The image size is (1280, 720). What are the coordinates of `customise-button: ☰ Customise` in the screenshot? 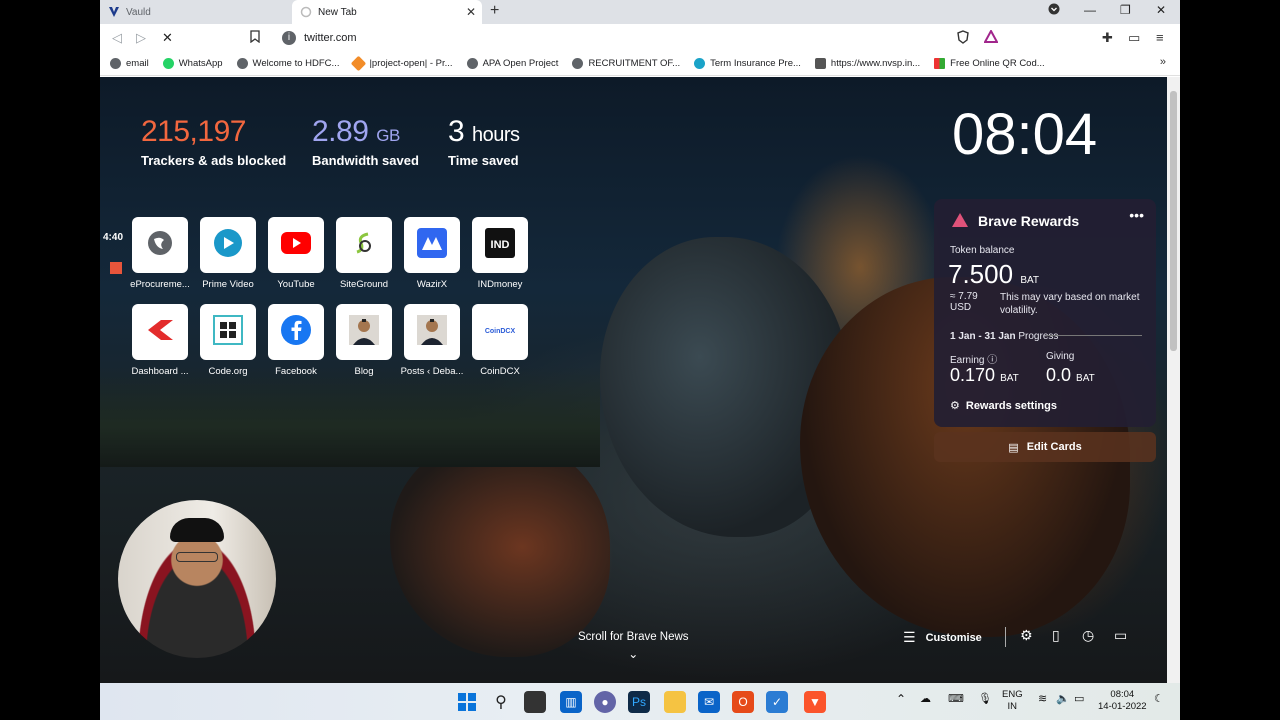 It's located at (942, 637).